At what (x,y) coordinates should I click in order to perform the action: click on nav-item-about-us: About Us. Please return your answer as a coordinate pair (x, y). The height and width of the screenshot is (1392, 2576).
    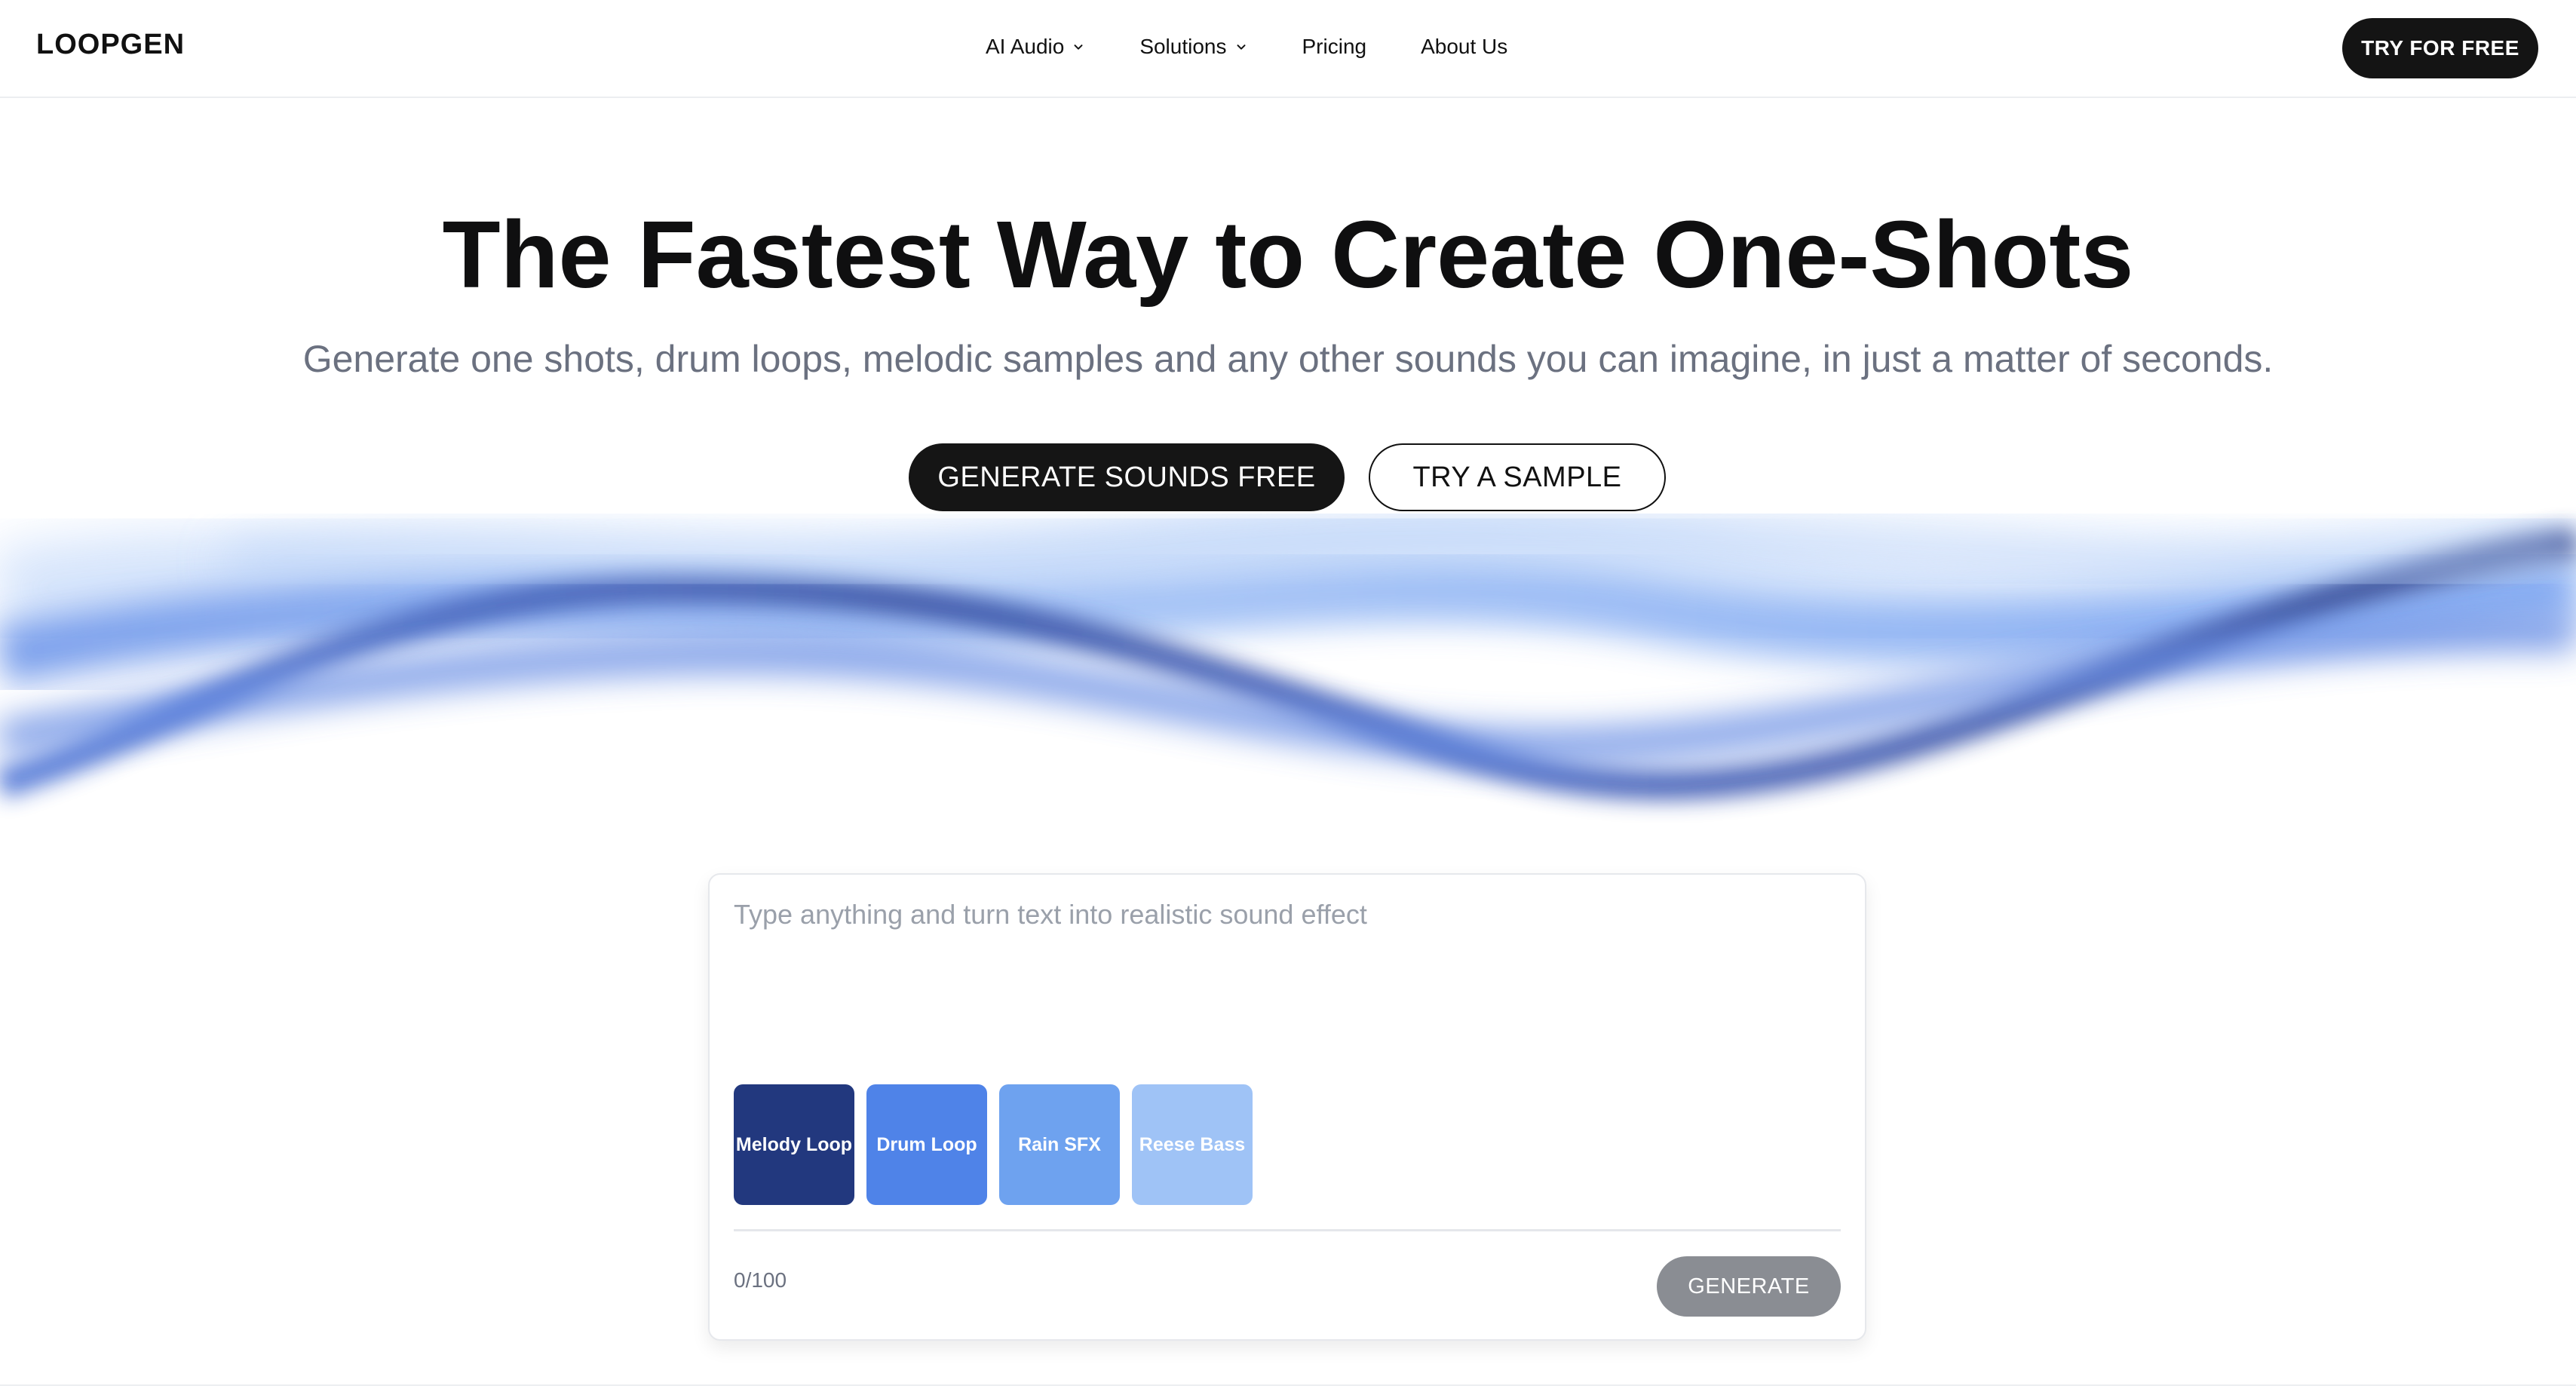
    Looking at the image, I should click on (1464, 46).